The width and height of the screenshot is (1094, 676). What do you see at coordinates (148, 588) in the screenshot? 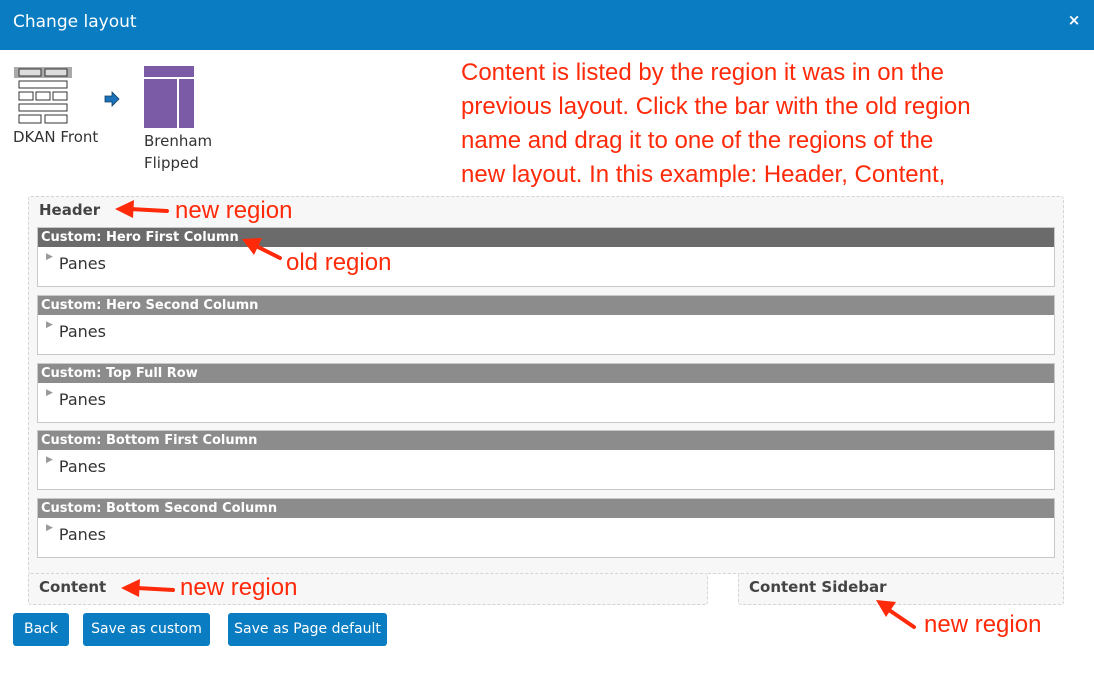
I see `arrow-to-content-icon` at bounding box center [148, 588].